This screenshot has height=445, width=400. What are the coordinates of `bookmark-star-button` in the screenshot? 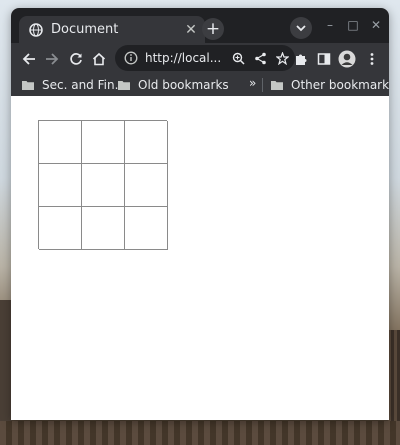 It's located at (282, 58).